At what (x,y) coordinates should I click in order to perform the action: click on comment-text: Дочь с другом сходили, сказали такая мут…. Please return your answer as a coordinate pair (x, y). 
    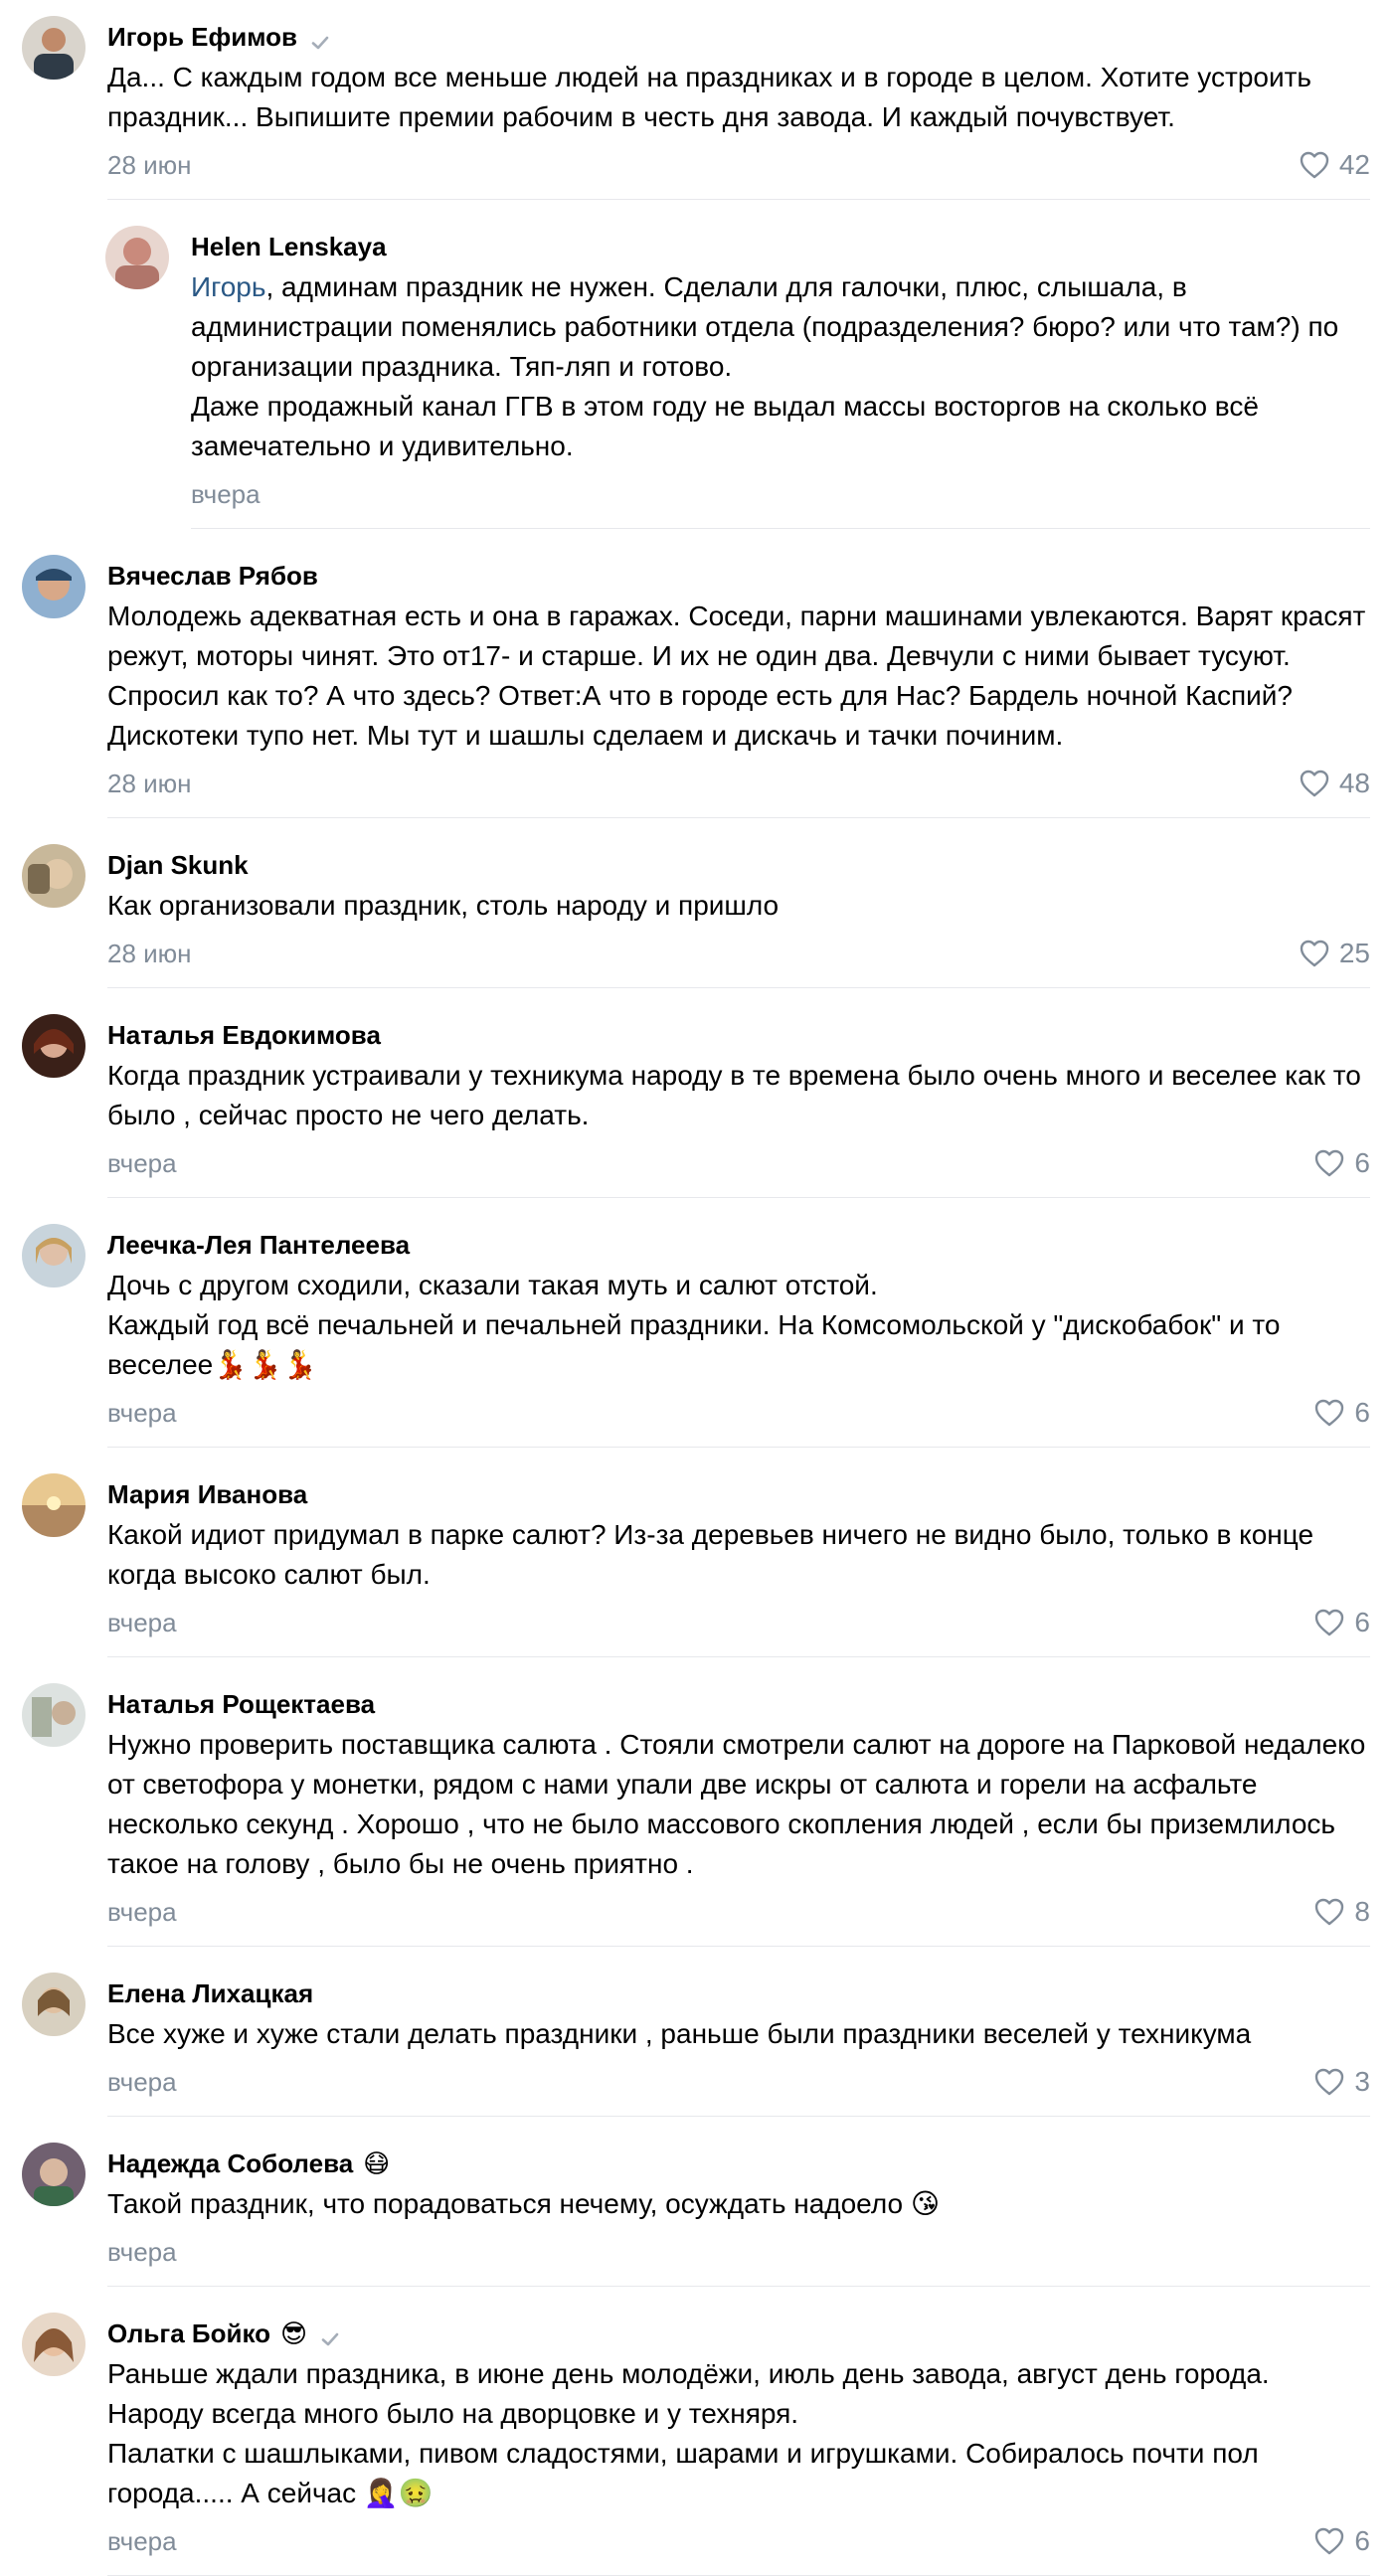
    Looking at the image, I should click on (694, 1325).